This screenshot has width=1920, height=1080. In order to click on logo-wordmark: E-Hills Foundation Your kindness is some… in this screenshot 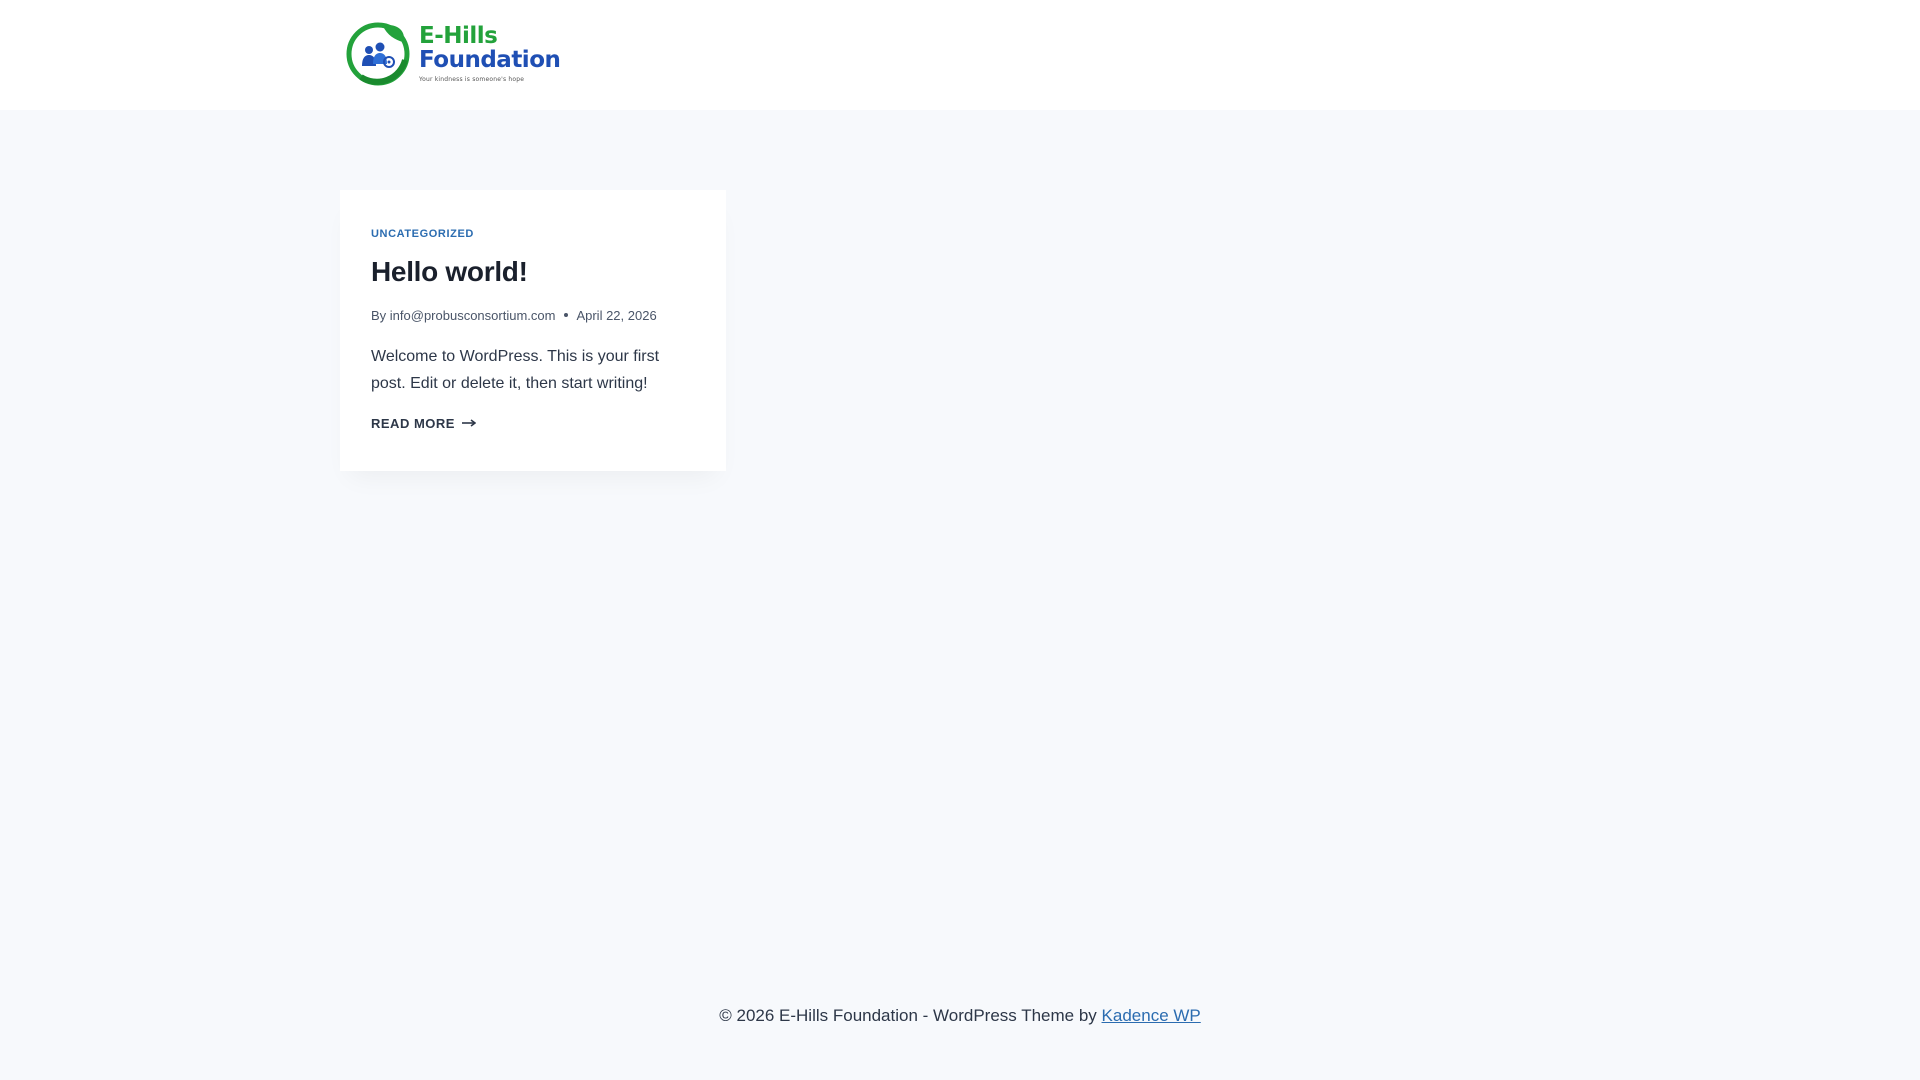, I will do `click(490, 53)`.